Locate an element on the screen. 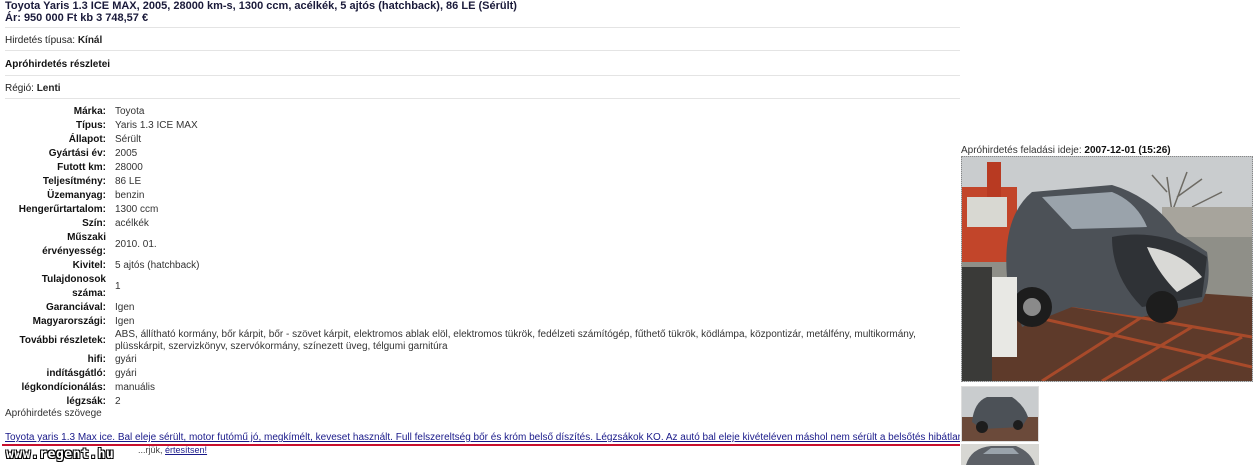 This screenshot has height=465, width=1257. spec-value: 86 LE is located at coordinates (128, 181).